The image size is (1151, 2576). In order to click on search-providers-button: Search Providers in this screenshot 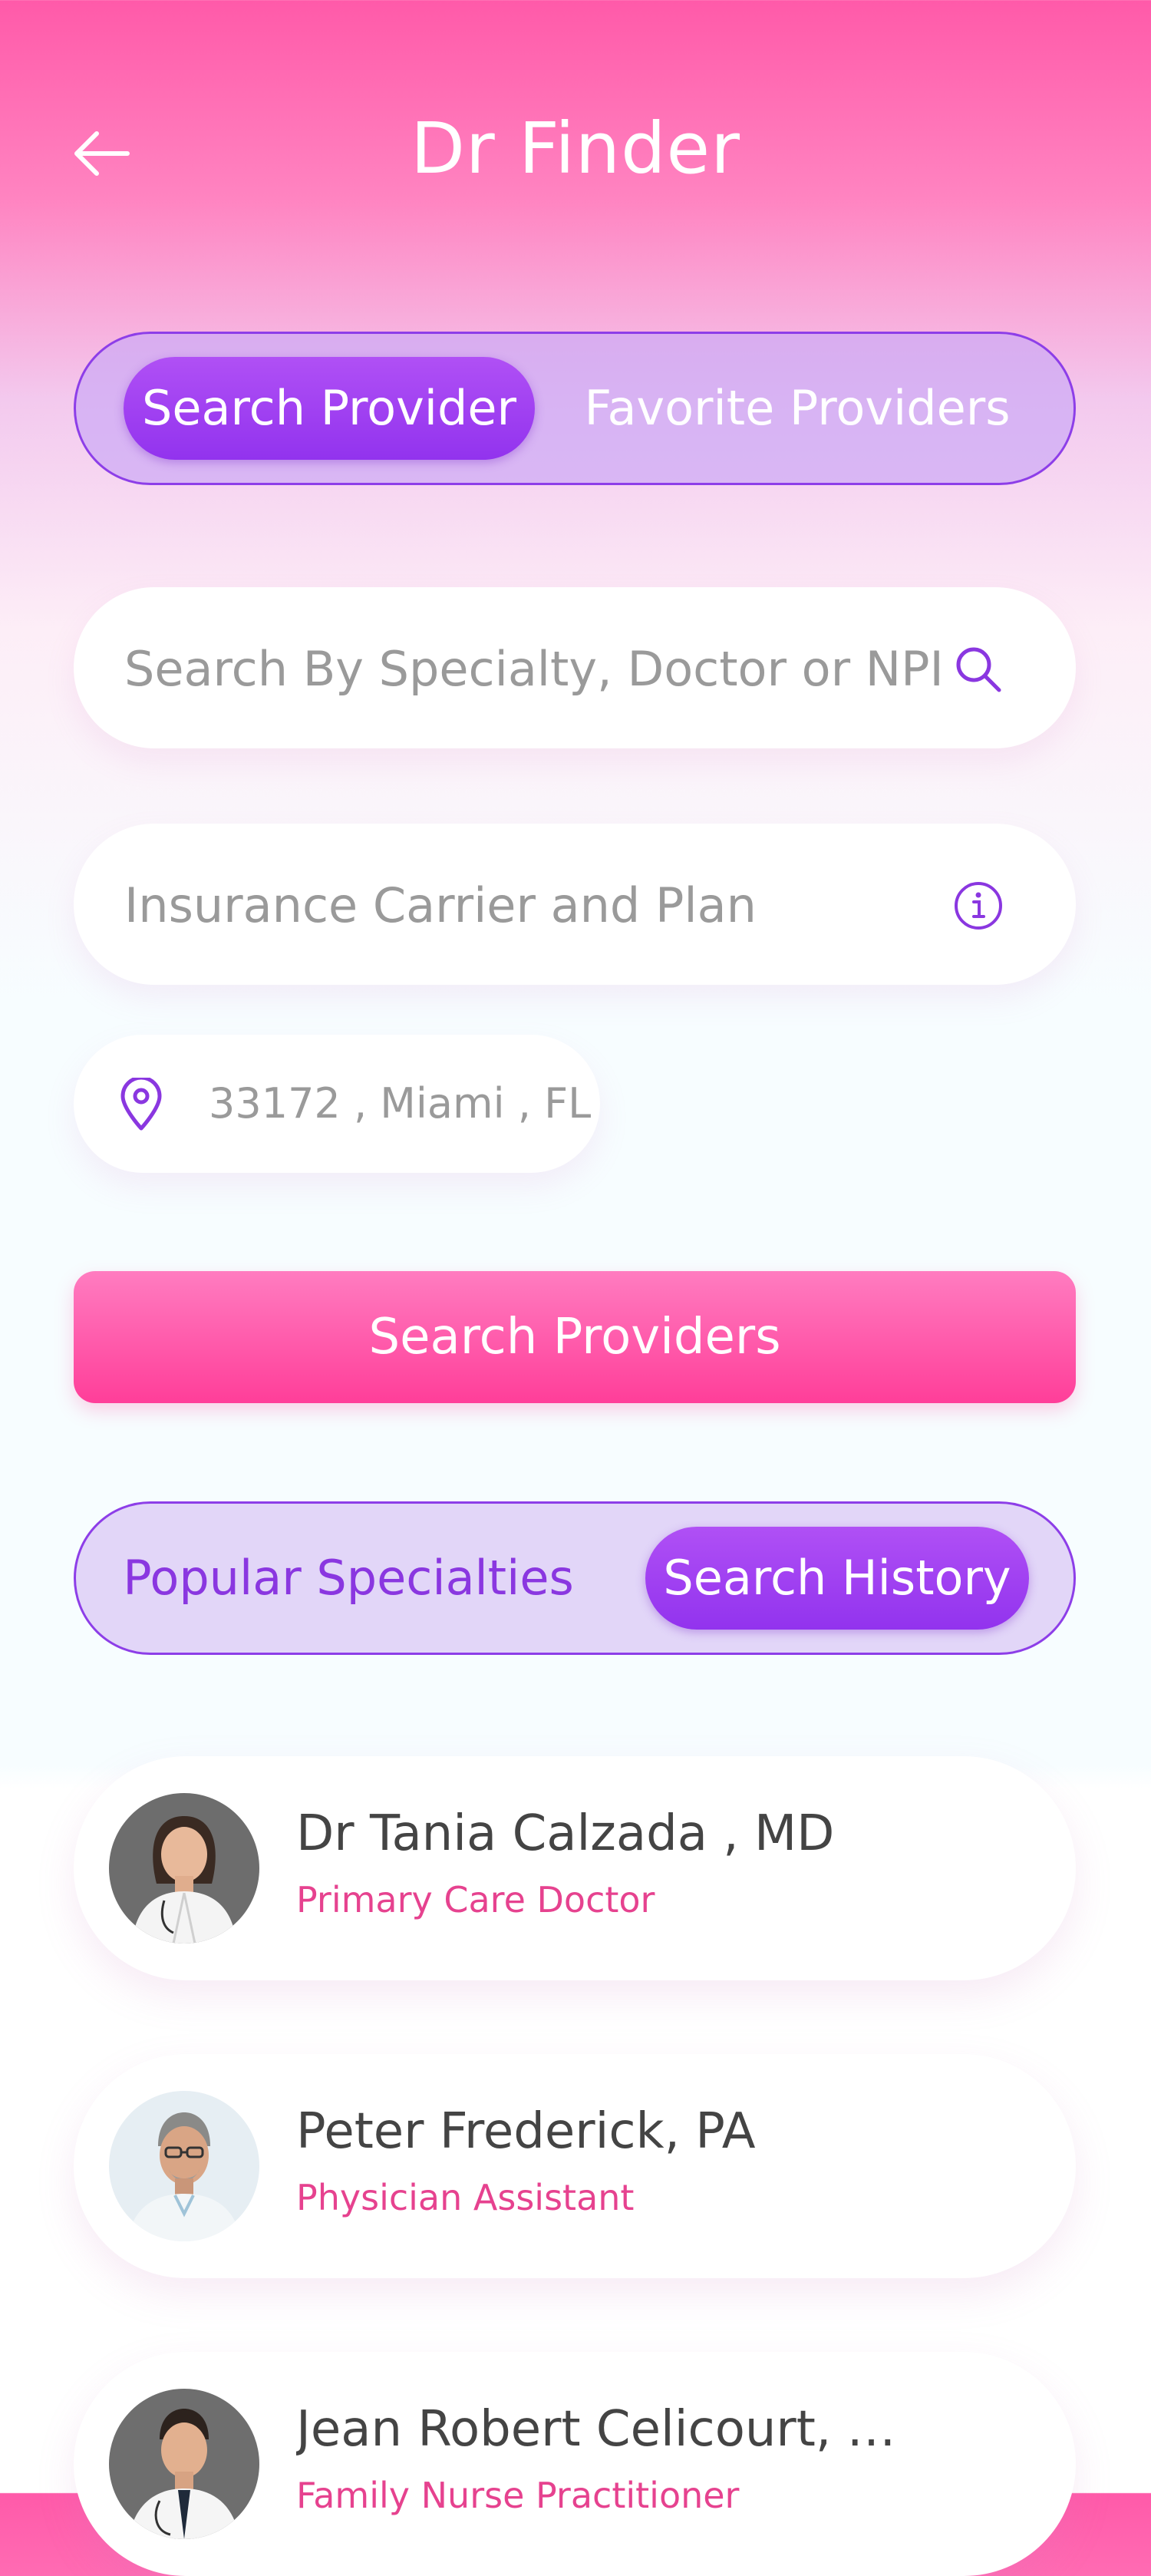, I will do `click(575, 1337)`.